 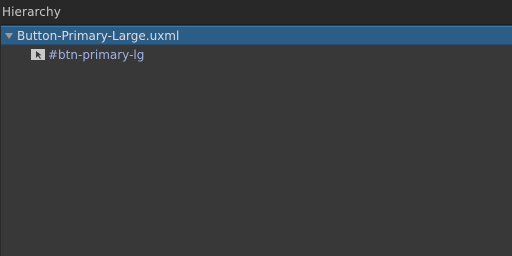 What do you see at coordinates (256, 12) in the screenshot?
I see `panel-header: Hierarchy` at bounding box center [256, 12].